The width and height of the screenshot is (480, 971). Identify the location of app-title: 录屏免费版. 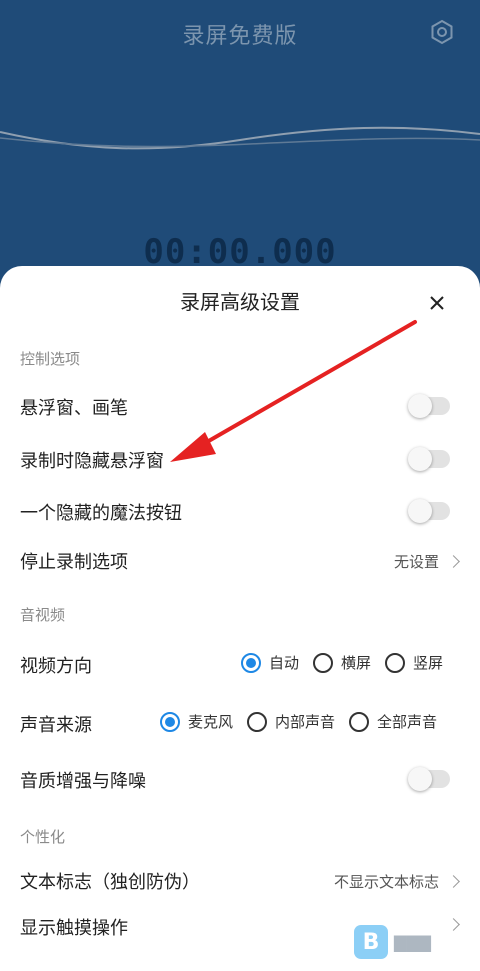
(240, 36).